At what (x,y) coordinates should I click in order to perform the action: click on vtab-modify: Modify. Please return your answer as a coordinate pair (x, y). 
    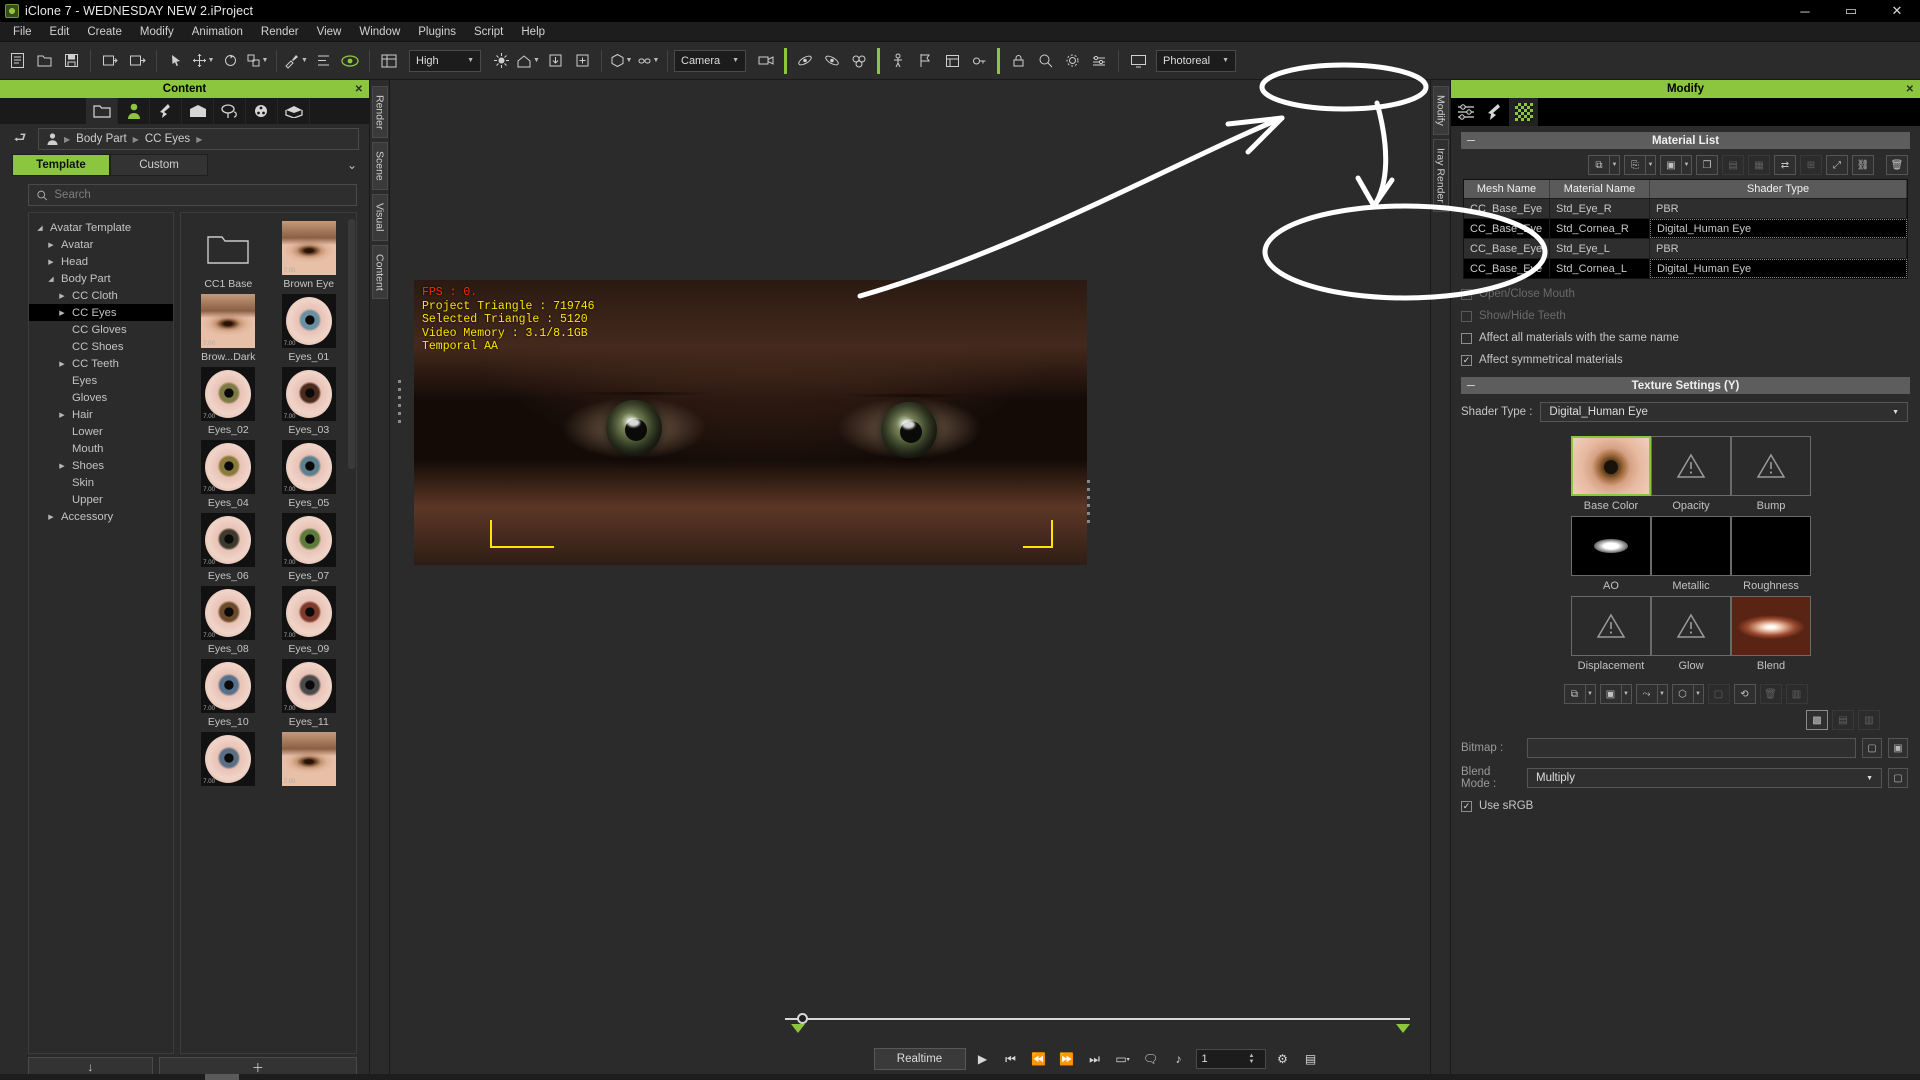
    Looking at the image, I should click on (1440, 110).